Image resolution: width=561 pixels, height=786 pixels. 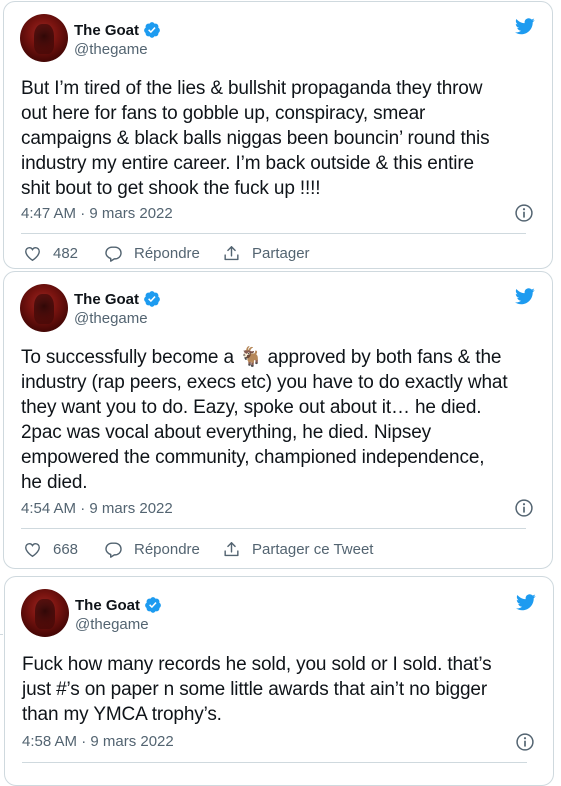 I want to click on tweet-timestamp: 4:47 AM · 9 mars 2022, so click(x=97, y=213).